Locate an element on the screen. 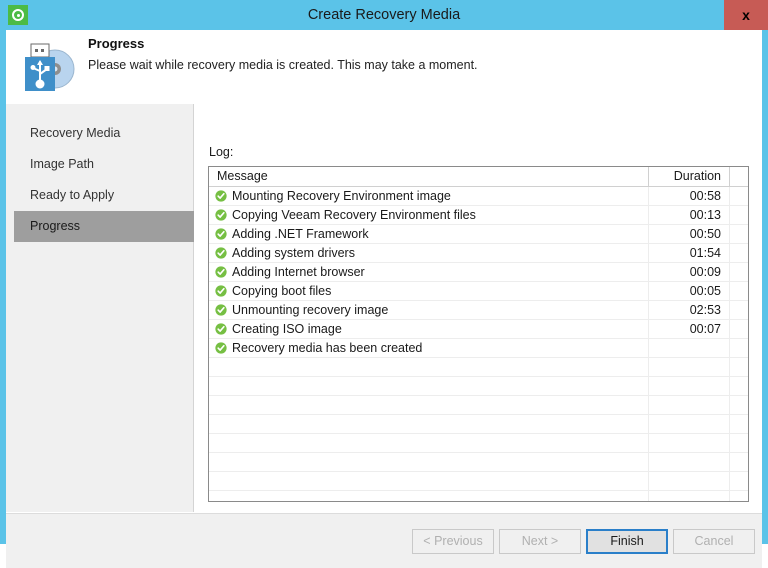 Image resolution: width=768 pixels, height=568 pixels. cell-duration: 00:13 is located at coordinates (689, 215).